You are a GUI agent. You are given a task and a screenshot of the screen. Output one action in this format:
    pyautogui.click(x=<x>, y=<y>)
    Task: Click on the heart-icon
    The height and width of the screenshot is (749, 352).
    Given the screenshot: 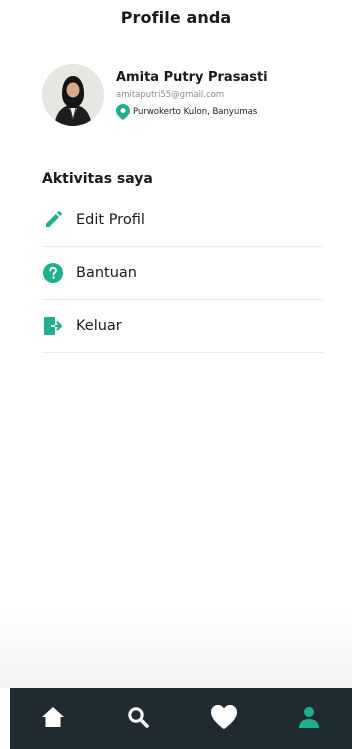 What is the action you would take?
    pyautogui.click(x=224, y=719)
    